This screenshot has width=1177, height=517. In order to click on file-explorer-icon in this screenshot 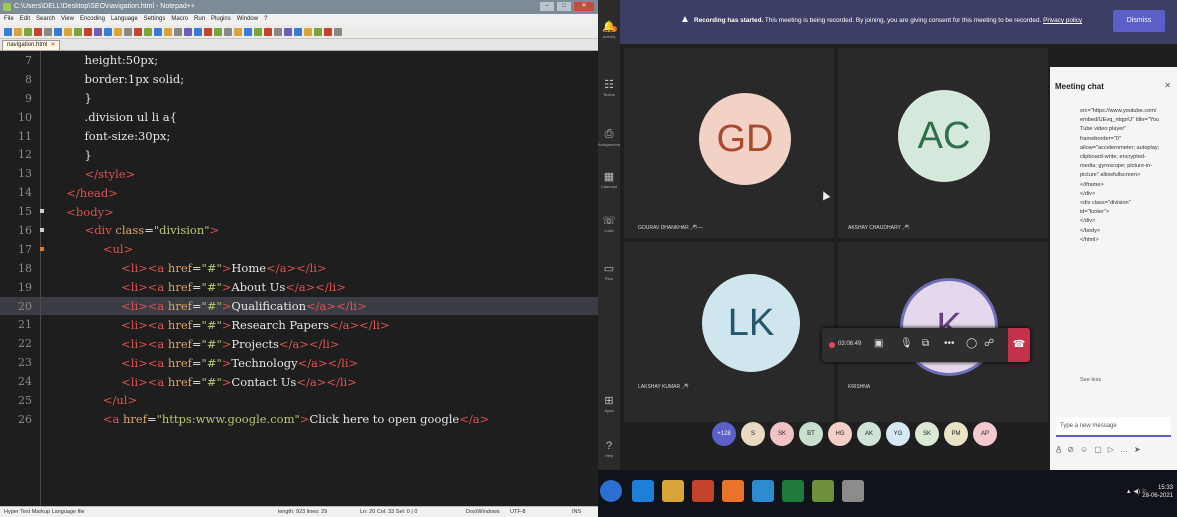, I will do `click(673, 491)`.